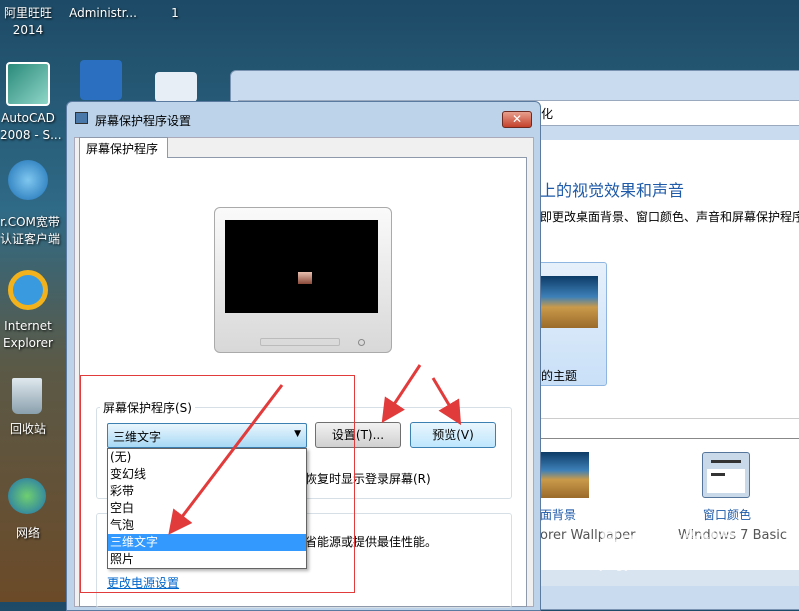  Describe the element at coordinates (517, 119) in the screenshot. I see `close-button: ✕` at that location.